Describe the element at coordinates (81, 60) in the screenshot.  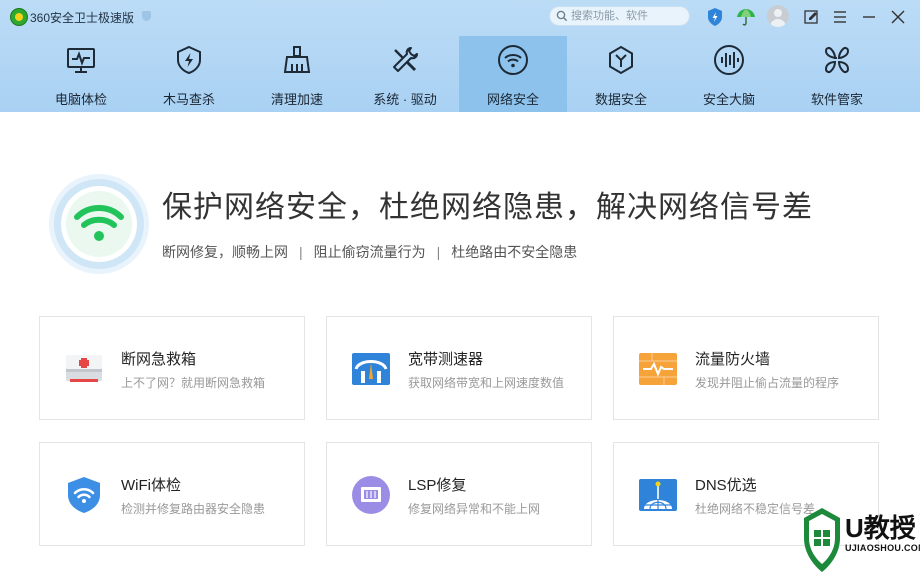
I see `monitor-pulse-icon` at that location.